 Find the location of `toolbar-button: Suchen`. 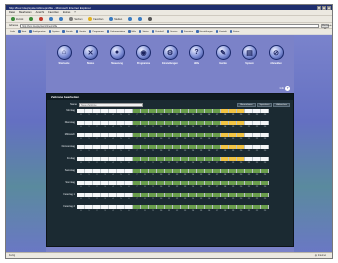

toolbar-button: Suchen is located at coordinates (75, 19).